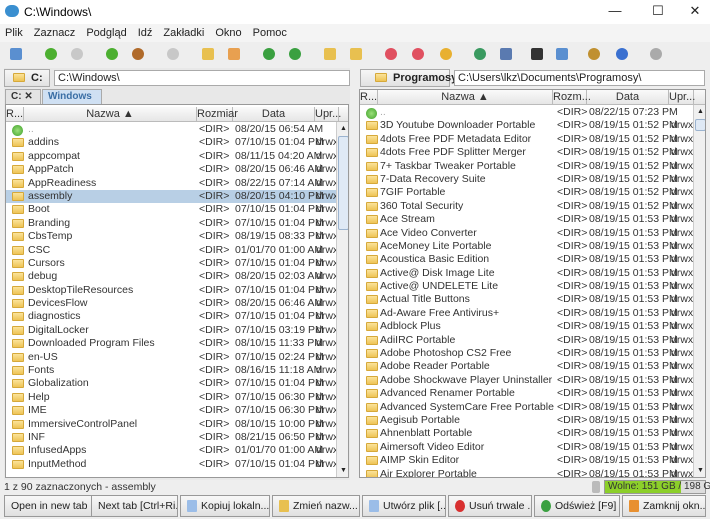 This screenshot has width=710, height=519. What do you see at coordinates (177, 183) in the screenshot?
I see `file-row: AppReadiness <DIR> 08/22/15 07:14 AM drwx` at bounding box center [177, 183].